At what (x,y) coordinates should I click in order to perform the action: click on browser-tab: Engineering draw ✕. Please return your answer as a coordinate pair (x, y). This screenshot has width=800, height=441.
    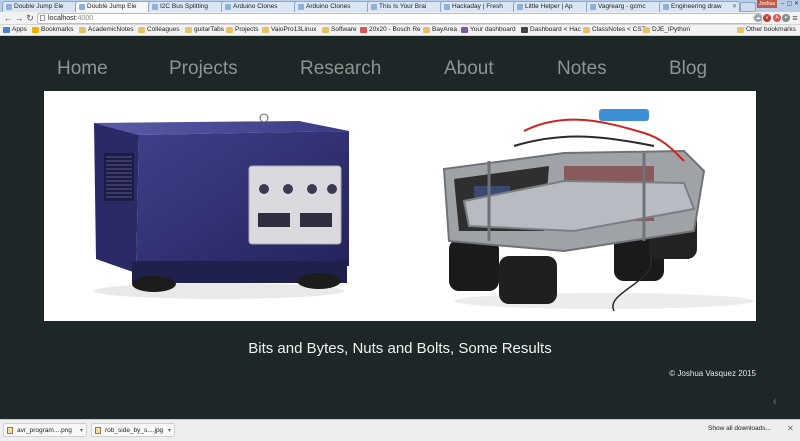
    Looking at the image, I should click on (699, 6).